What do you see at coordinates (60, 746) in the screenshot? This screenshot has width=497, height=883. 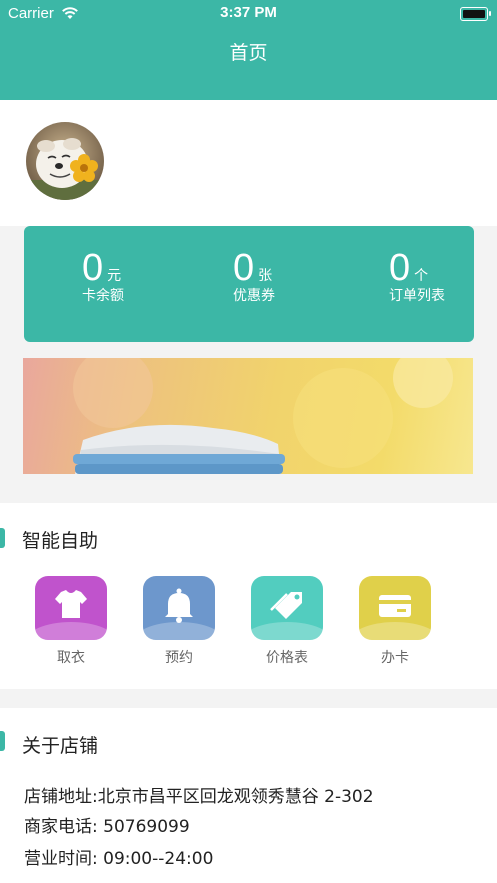 I see `section-title: 关于店铺` at bounding box center [60, 746].